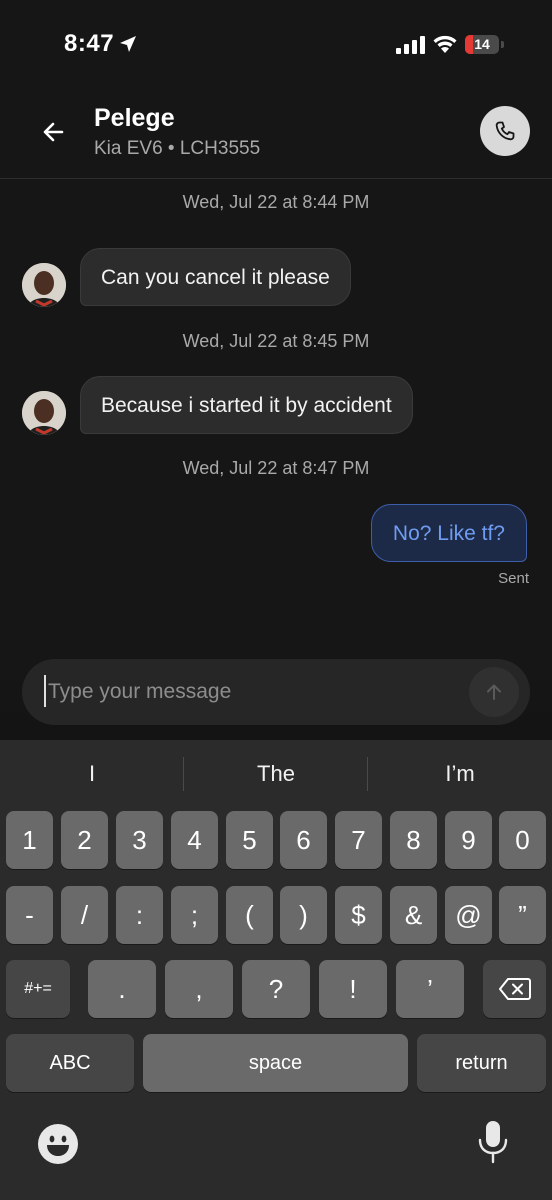 The image size is (552, 1200). I want to click on backspace-icon, so click(514, 989).